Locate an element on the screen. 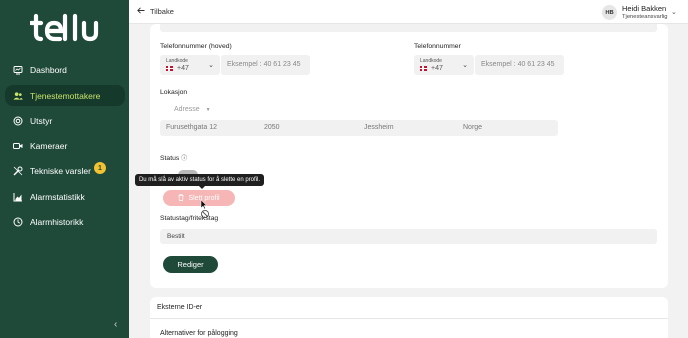  users-icon is located at coordinates (18, 96).